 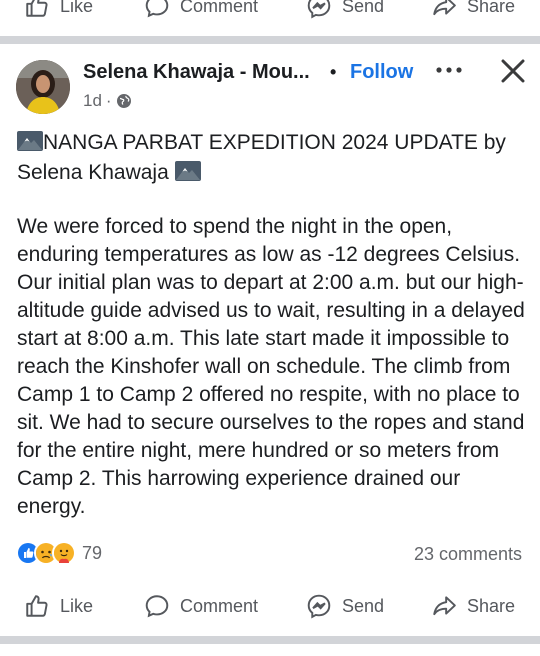 What do you see at coordinates (43, 87) in the screenshot?
I see `avatar` at bounding box center [43, 87].